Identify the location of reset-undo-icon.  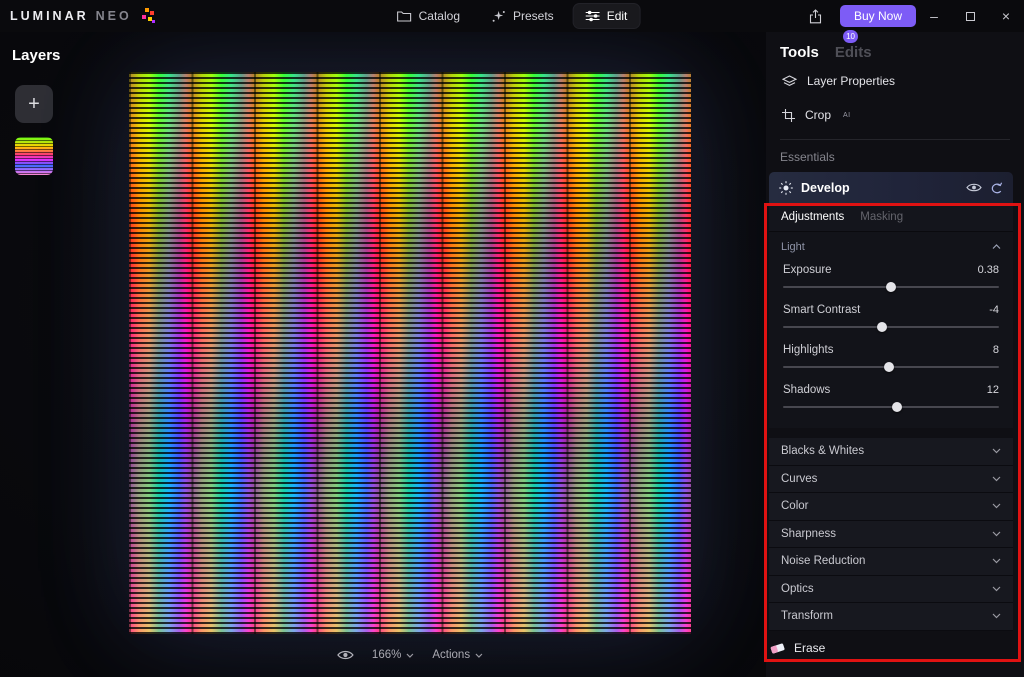
(996, 188).